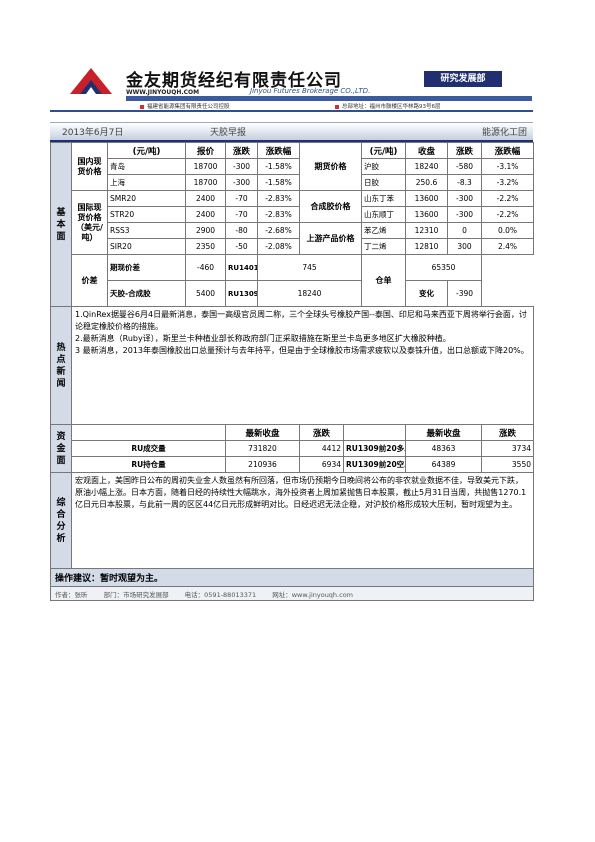 The height and width of the screenshot is (842, 595). Describe the element at coordinates (262, 432) in the screenshot. I see `col-latest: 最新收盘` at that location.